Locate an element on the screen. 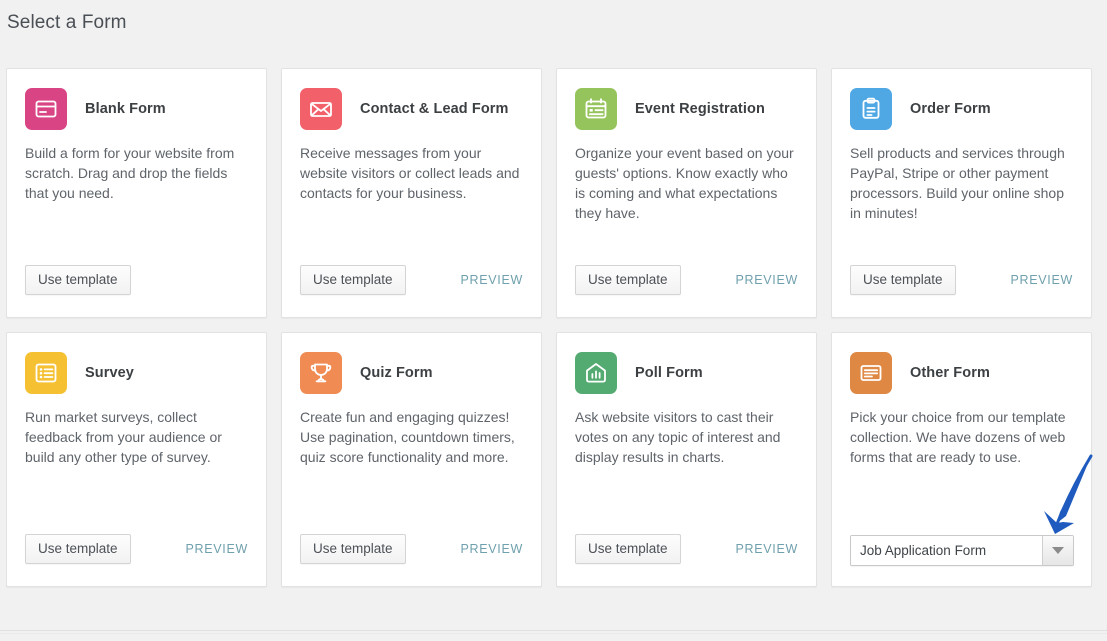  card-title-contact-lead-form: Contact & Lead Form is located at coordinates (434, 109).